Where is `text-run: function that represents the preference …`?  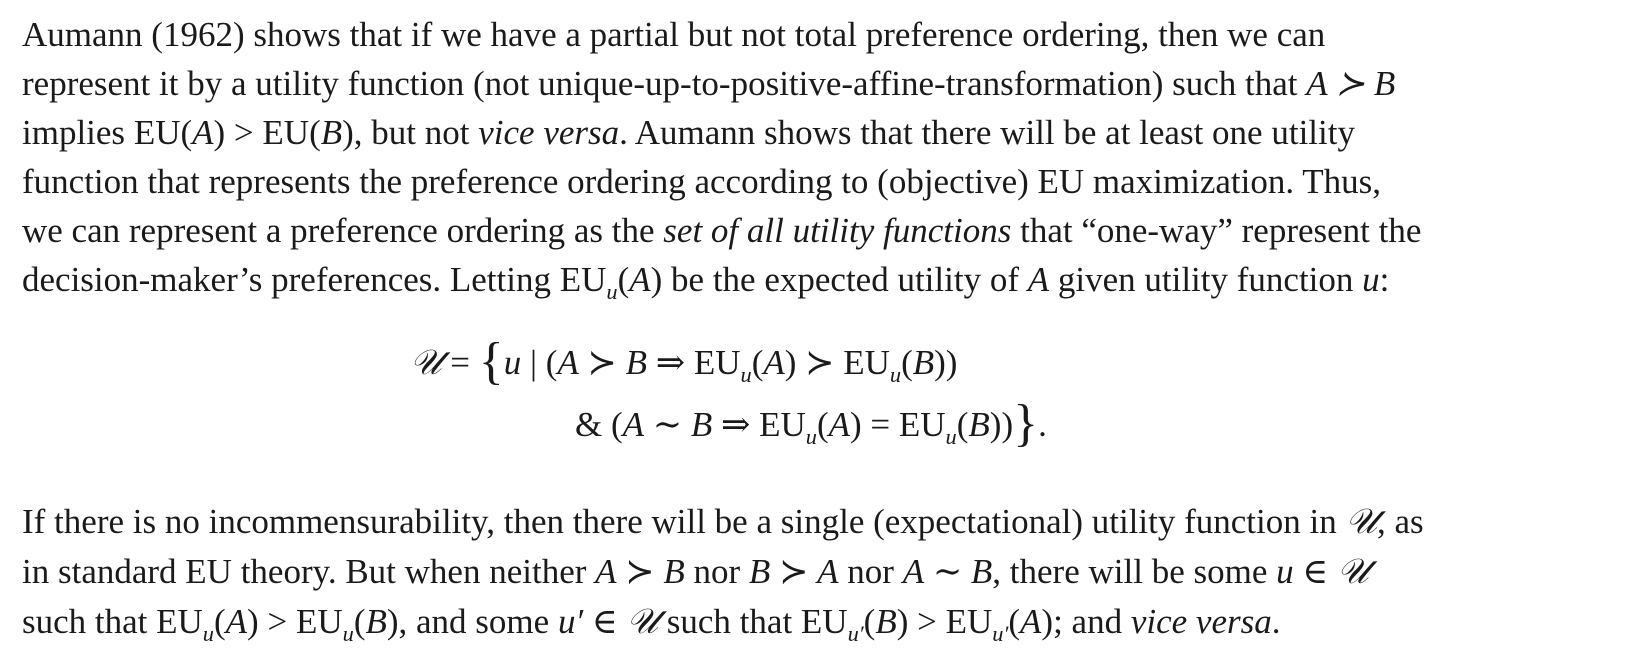
text-run: function that represents the preference … is located at coordinates (701, 181).